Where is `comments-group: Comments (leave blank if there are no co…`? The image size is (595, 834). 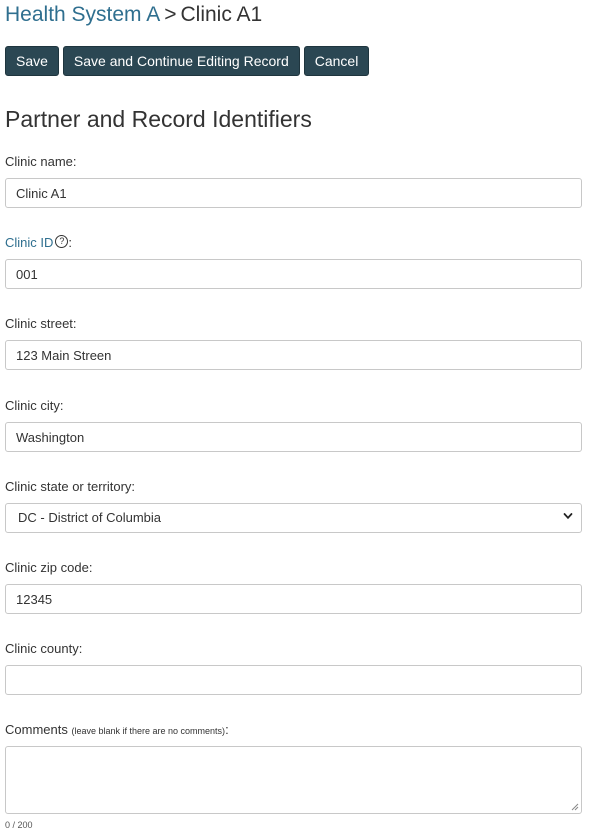
comments-group: Comments (leave blank if there are no co… is located at coordinates (293, 767).